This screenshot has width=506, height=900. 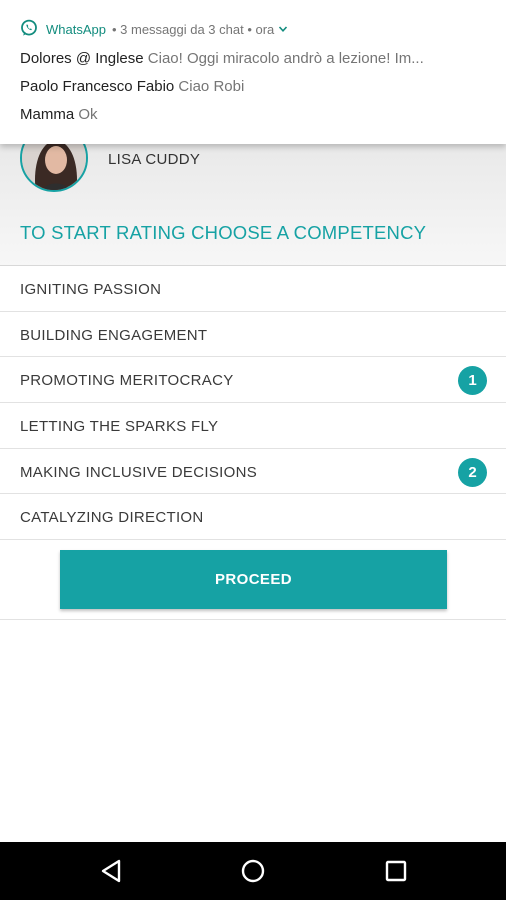 I want to click on competency-item: IGNITING PASSION, so click(x=253, y=289).